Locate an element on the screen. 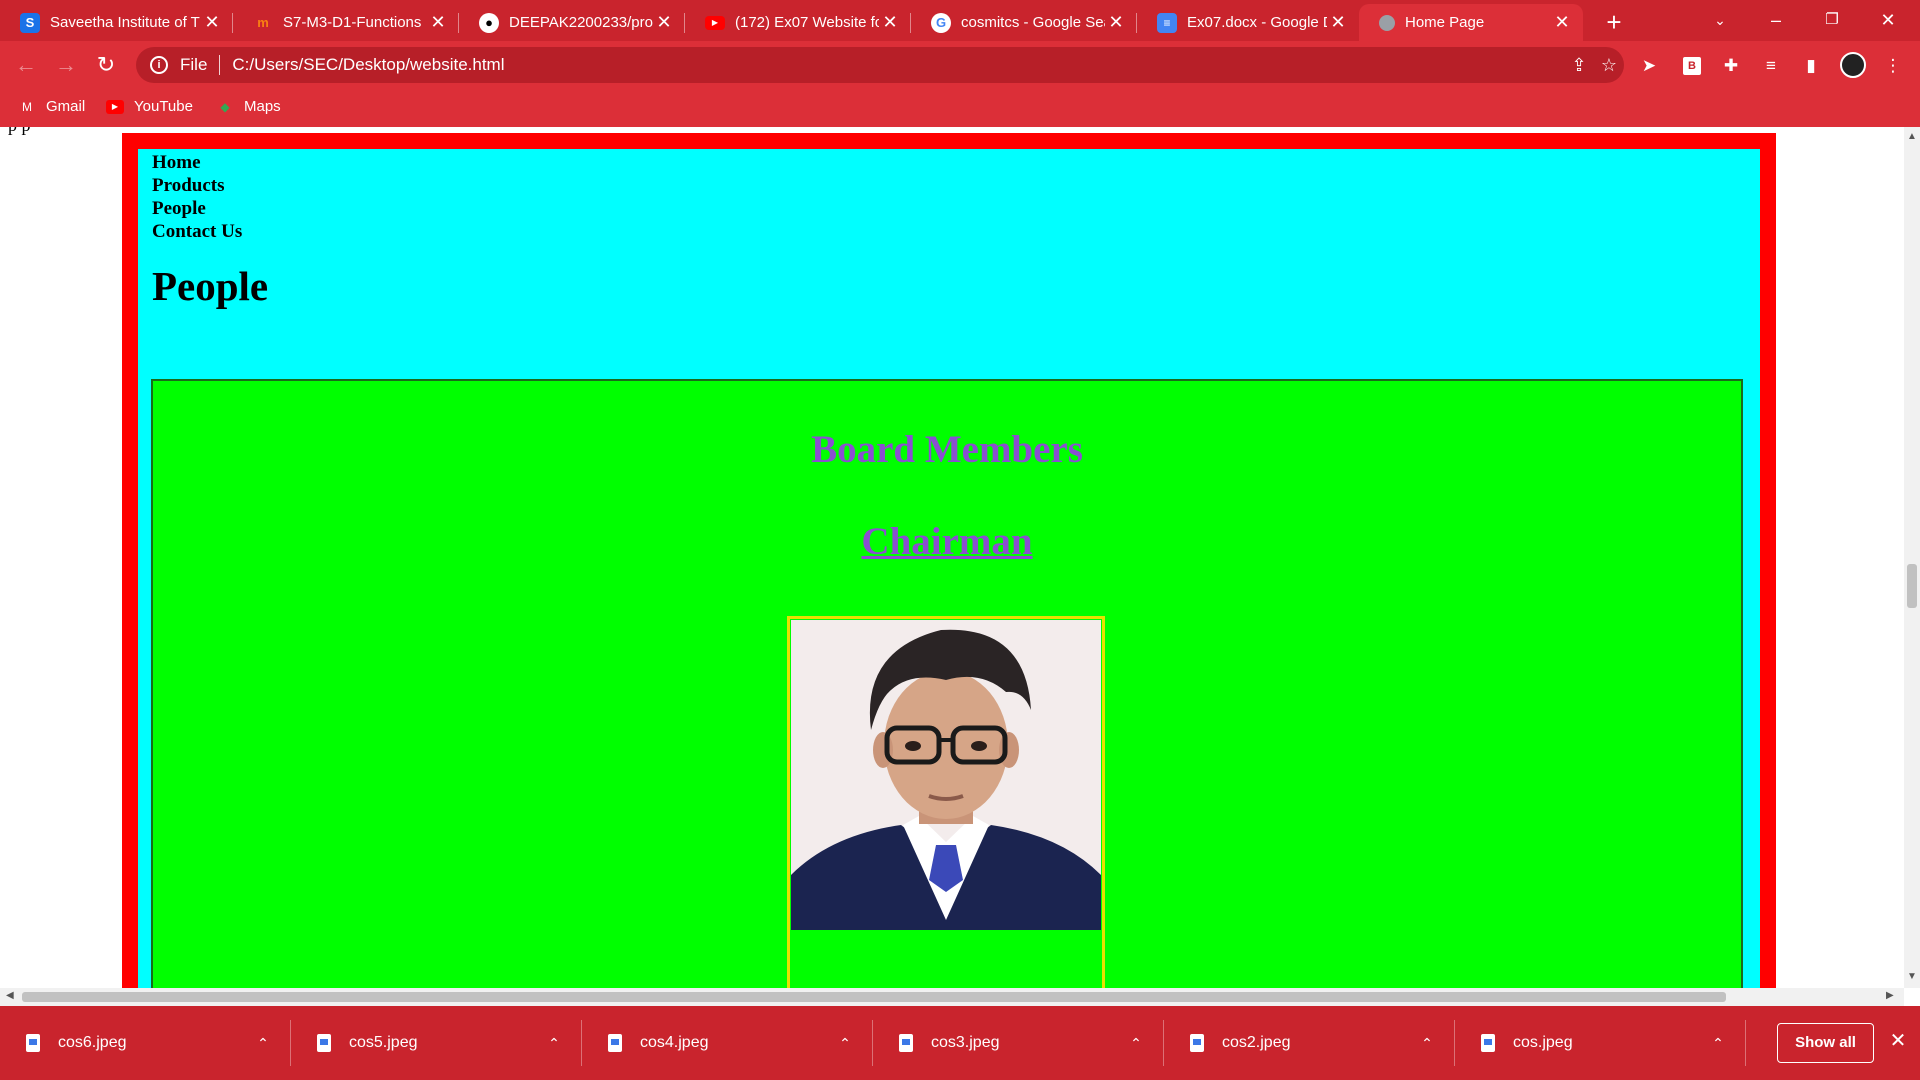 This screenshot has width=1920, height=1080. tab-google-search: G cosmitcs - Google Sea ✕ is located at coordinates (1024, 22).